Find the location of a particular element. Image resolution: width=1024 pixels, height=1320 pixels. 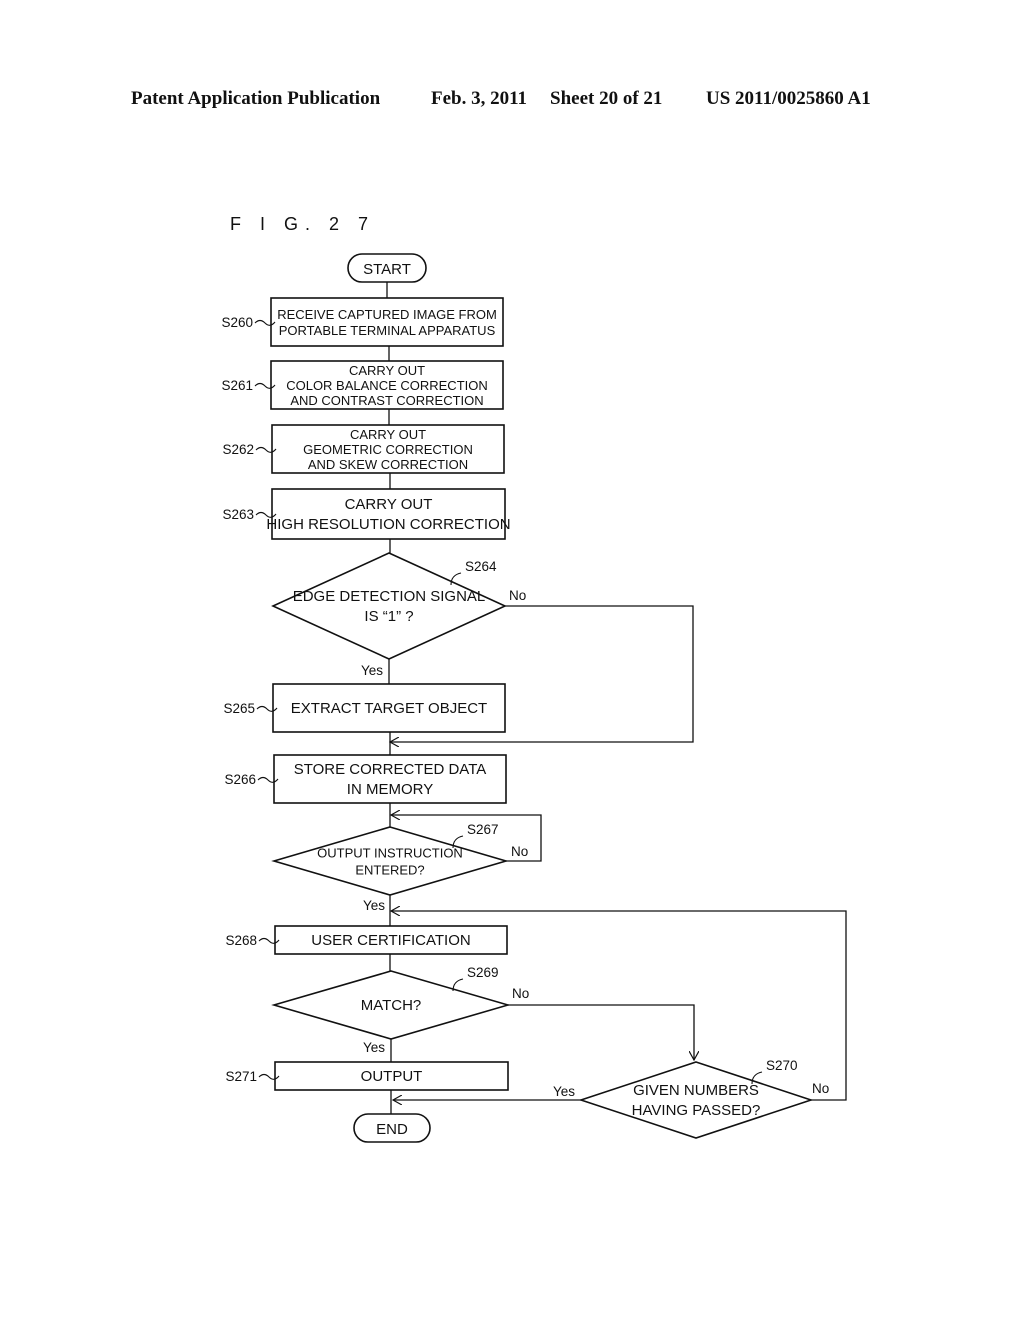

decision-text: GIVEN NUMBERS is located at coordinates (696, 1090).